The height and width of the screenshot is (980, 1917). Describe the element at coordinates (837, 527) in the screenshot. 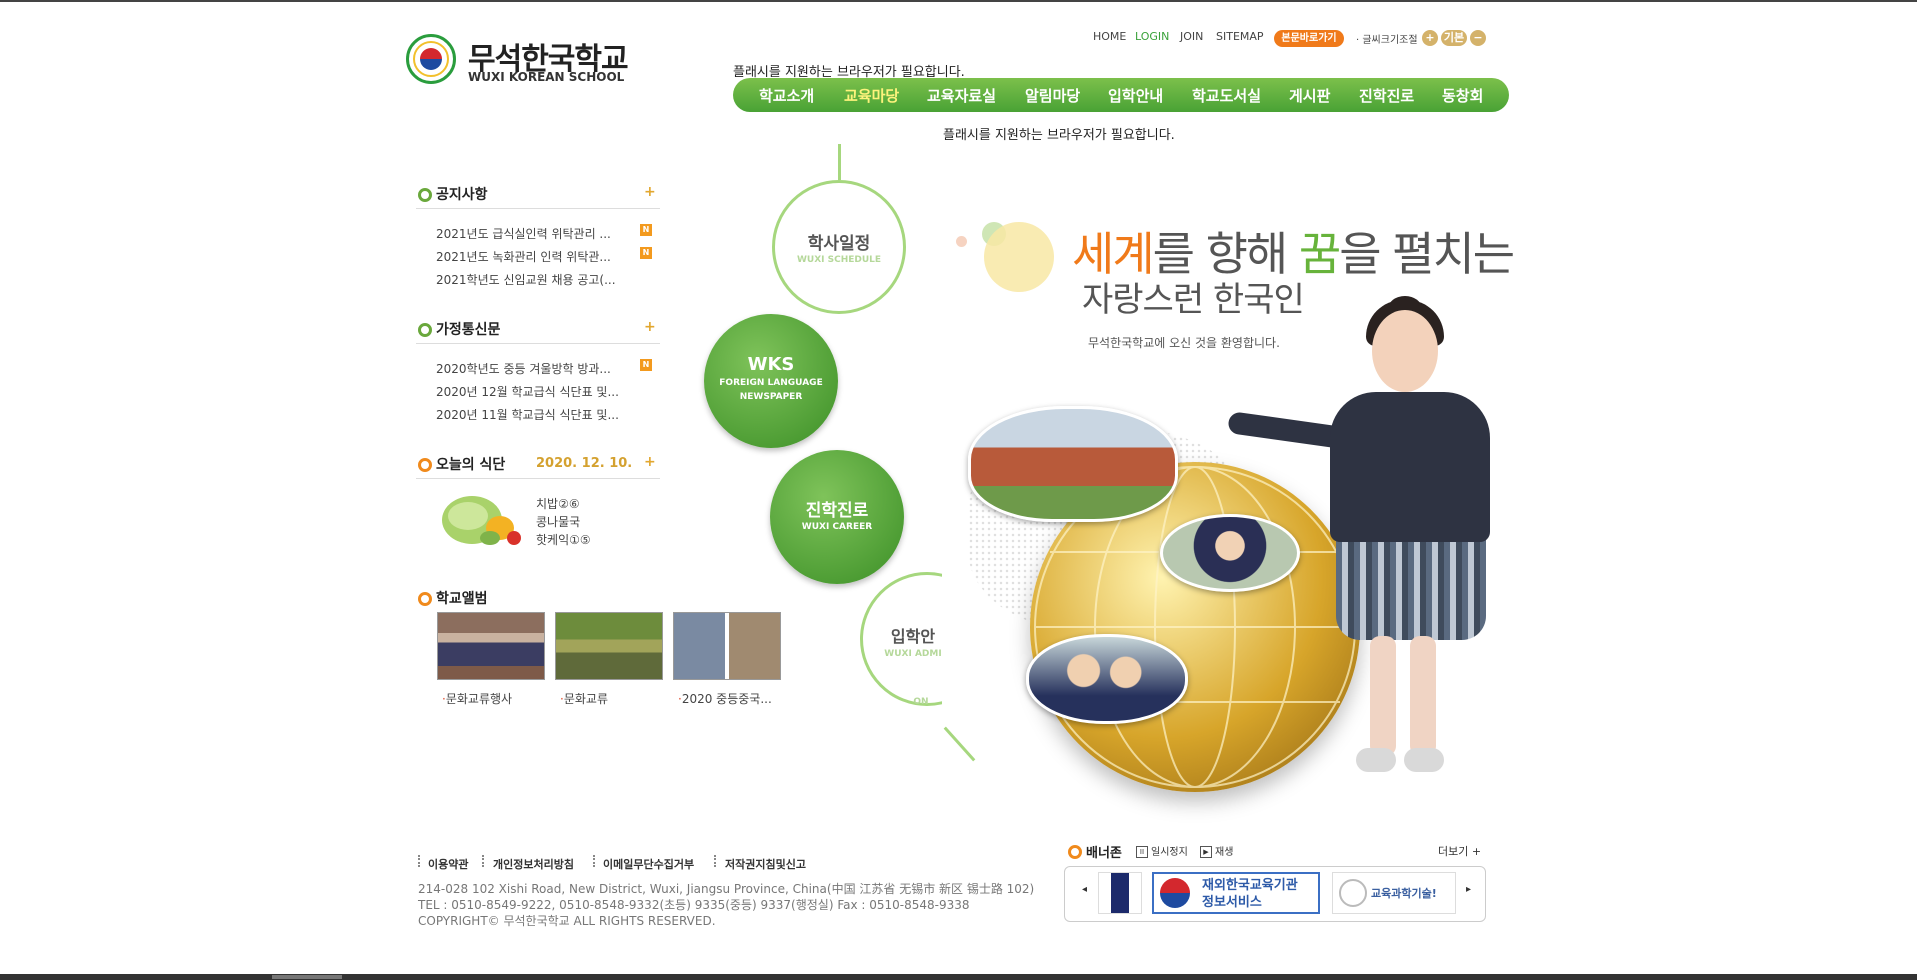

I see `career-sub: WUXI CAREER` at that location.